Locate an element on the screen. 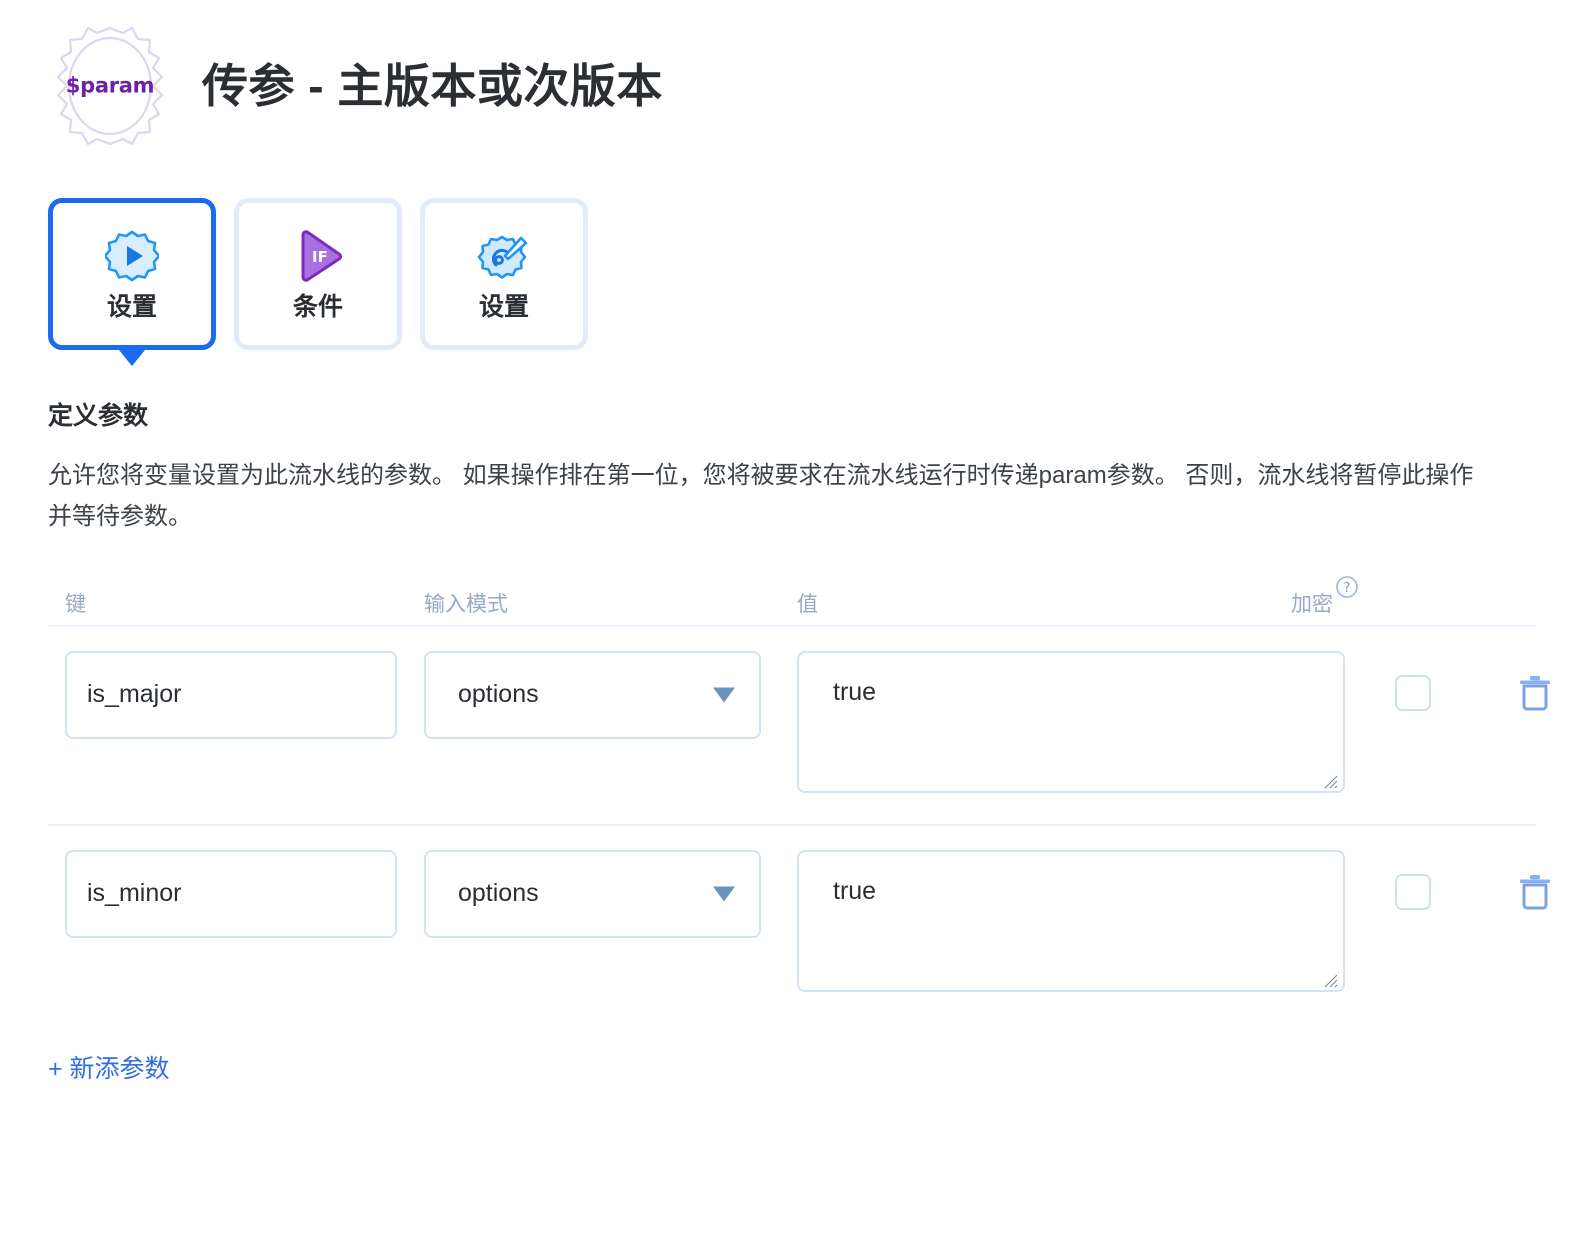 The height and width of the screenshot is (1252, 1584). tab-settings-run: 设置 is located at coordinates (132, 274).